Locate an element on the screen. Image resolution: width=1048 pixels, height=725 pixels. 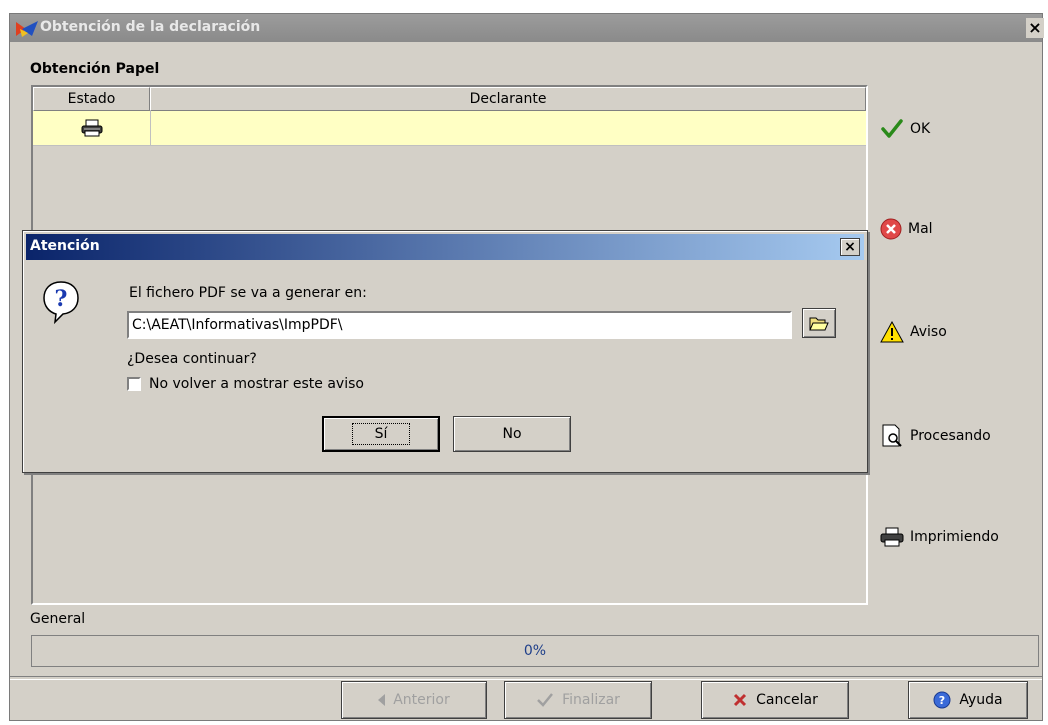
table-header: Estado Declarante is located at coordinates (449, 99).